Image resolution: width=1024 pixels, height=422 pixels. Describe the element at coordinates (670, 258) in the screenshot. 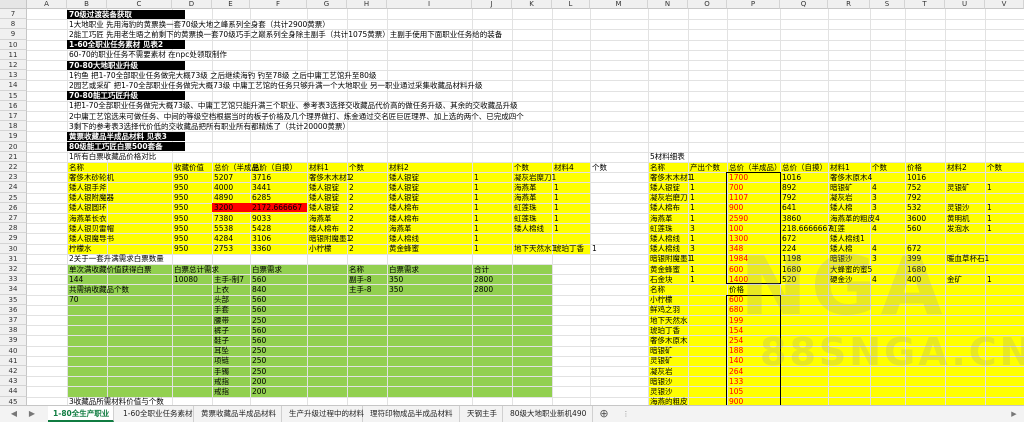

I see `cell: 暗银附魔墨1` at that location.